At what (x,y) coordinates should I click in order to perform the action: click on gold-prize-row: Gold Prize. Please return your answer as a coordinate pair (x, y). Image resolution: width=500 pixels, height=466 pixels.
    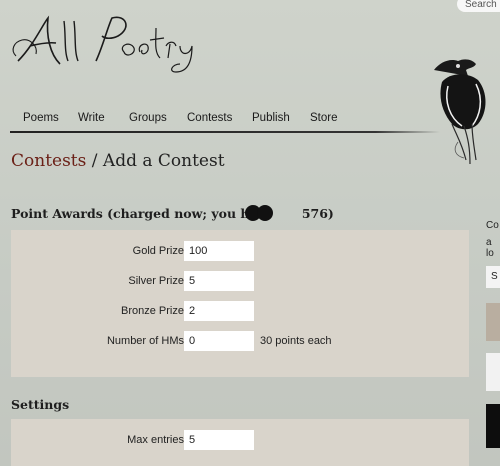
    Looking at the image, I should click on (240, 252).